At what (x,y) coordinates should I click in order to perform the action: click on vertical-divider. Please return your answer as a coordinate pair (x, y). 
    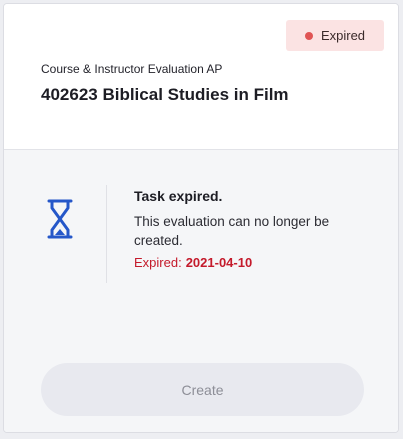
    Looking at the image, I should click on (106, 234).